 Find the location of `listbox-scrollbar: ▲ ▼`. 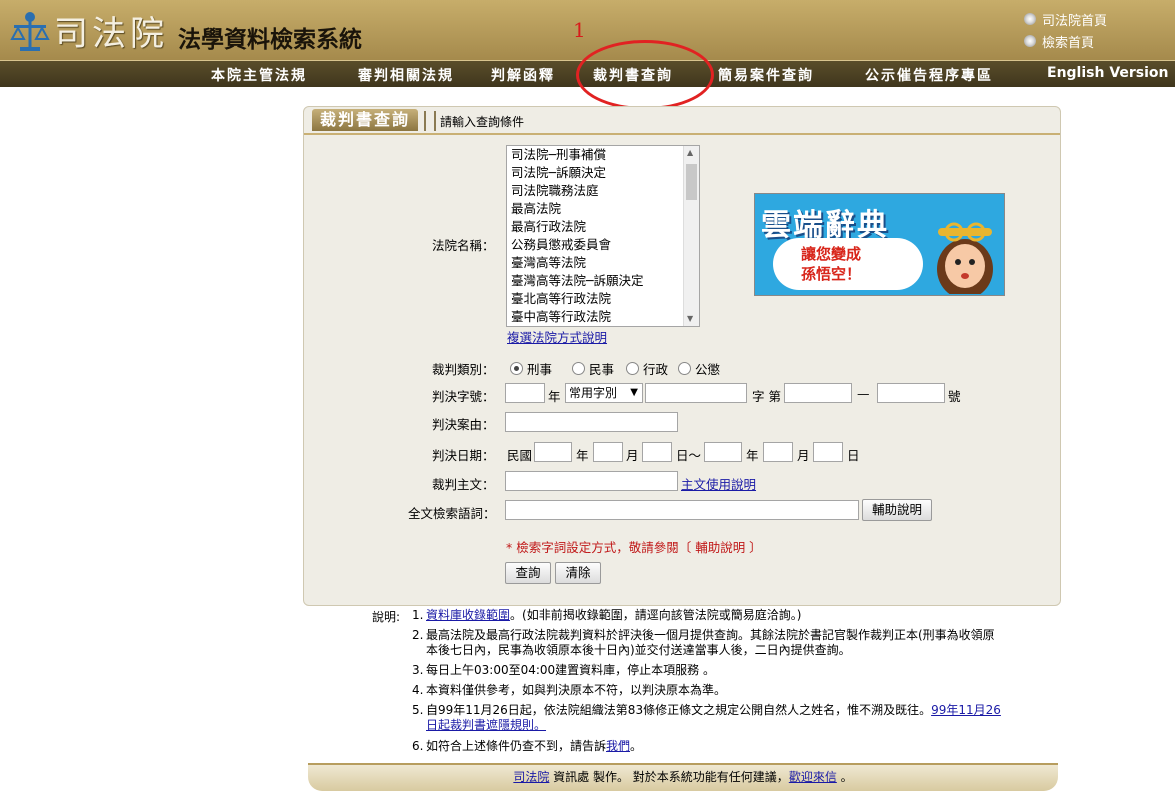

listbox-scrollbar: ▲ ▼ is located at coordinates (691, 236).